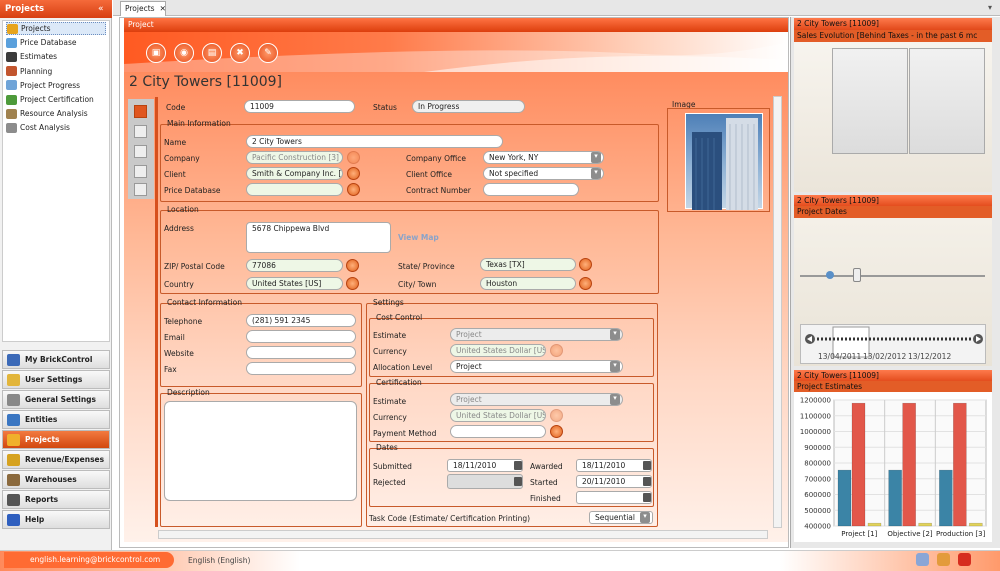 The height and width of the screenshot is (571, 1000). I want to click on task-code-select: Sequential, so click(621, 517).